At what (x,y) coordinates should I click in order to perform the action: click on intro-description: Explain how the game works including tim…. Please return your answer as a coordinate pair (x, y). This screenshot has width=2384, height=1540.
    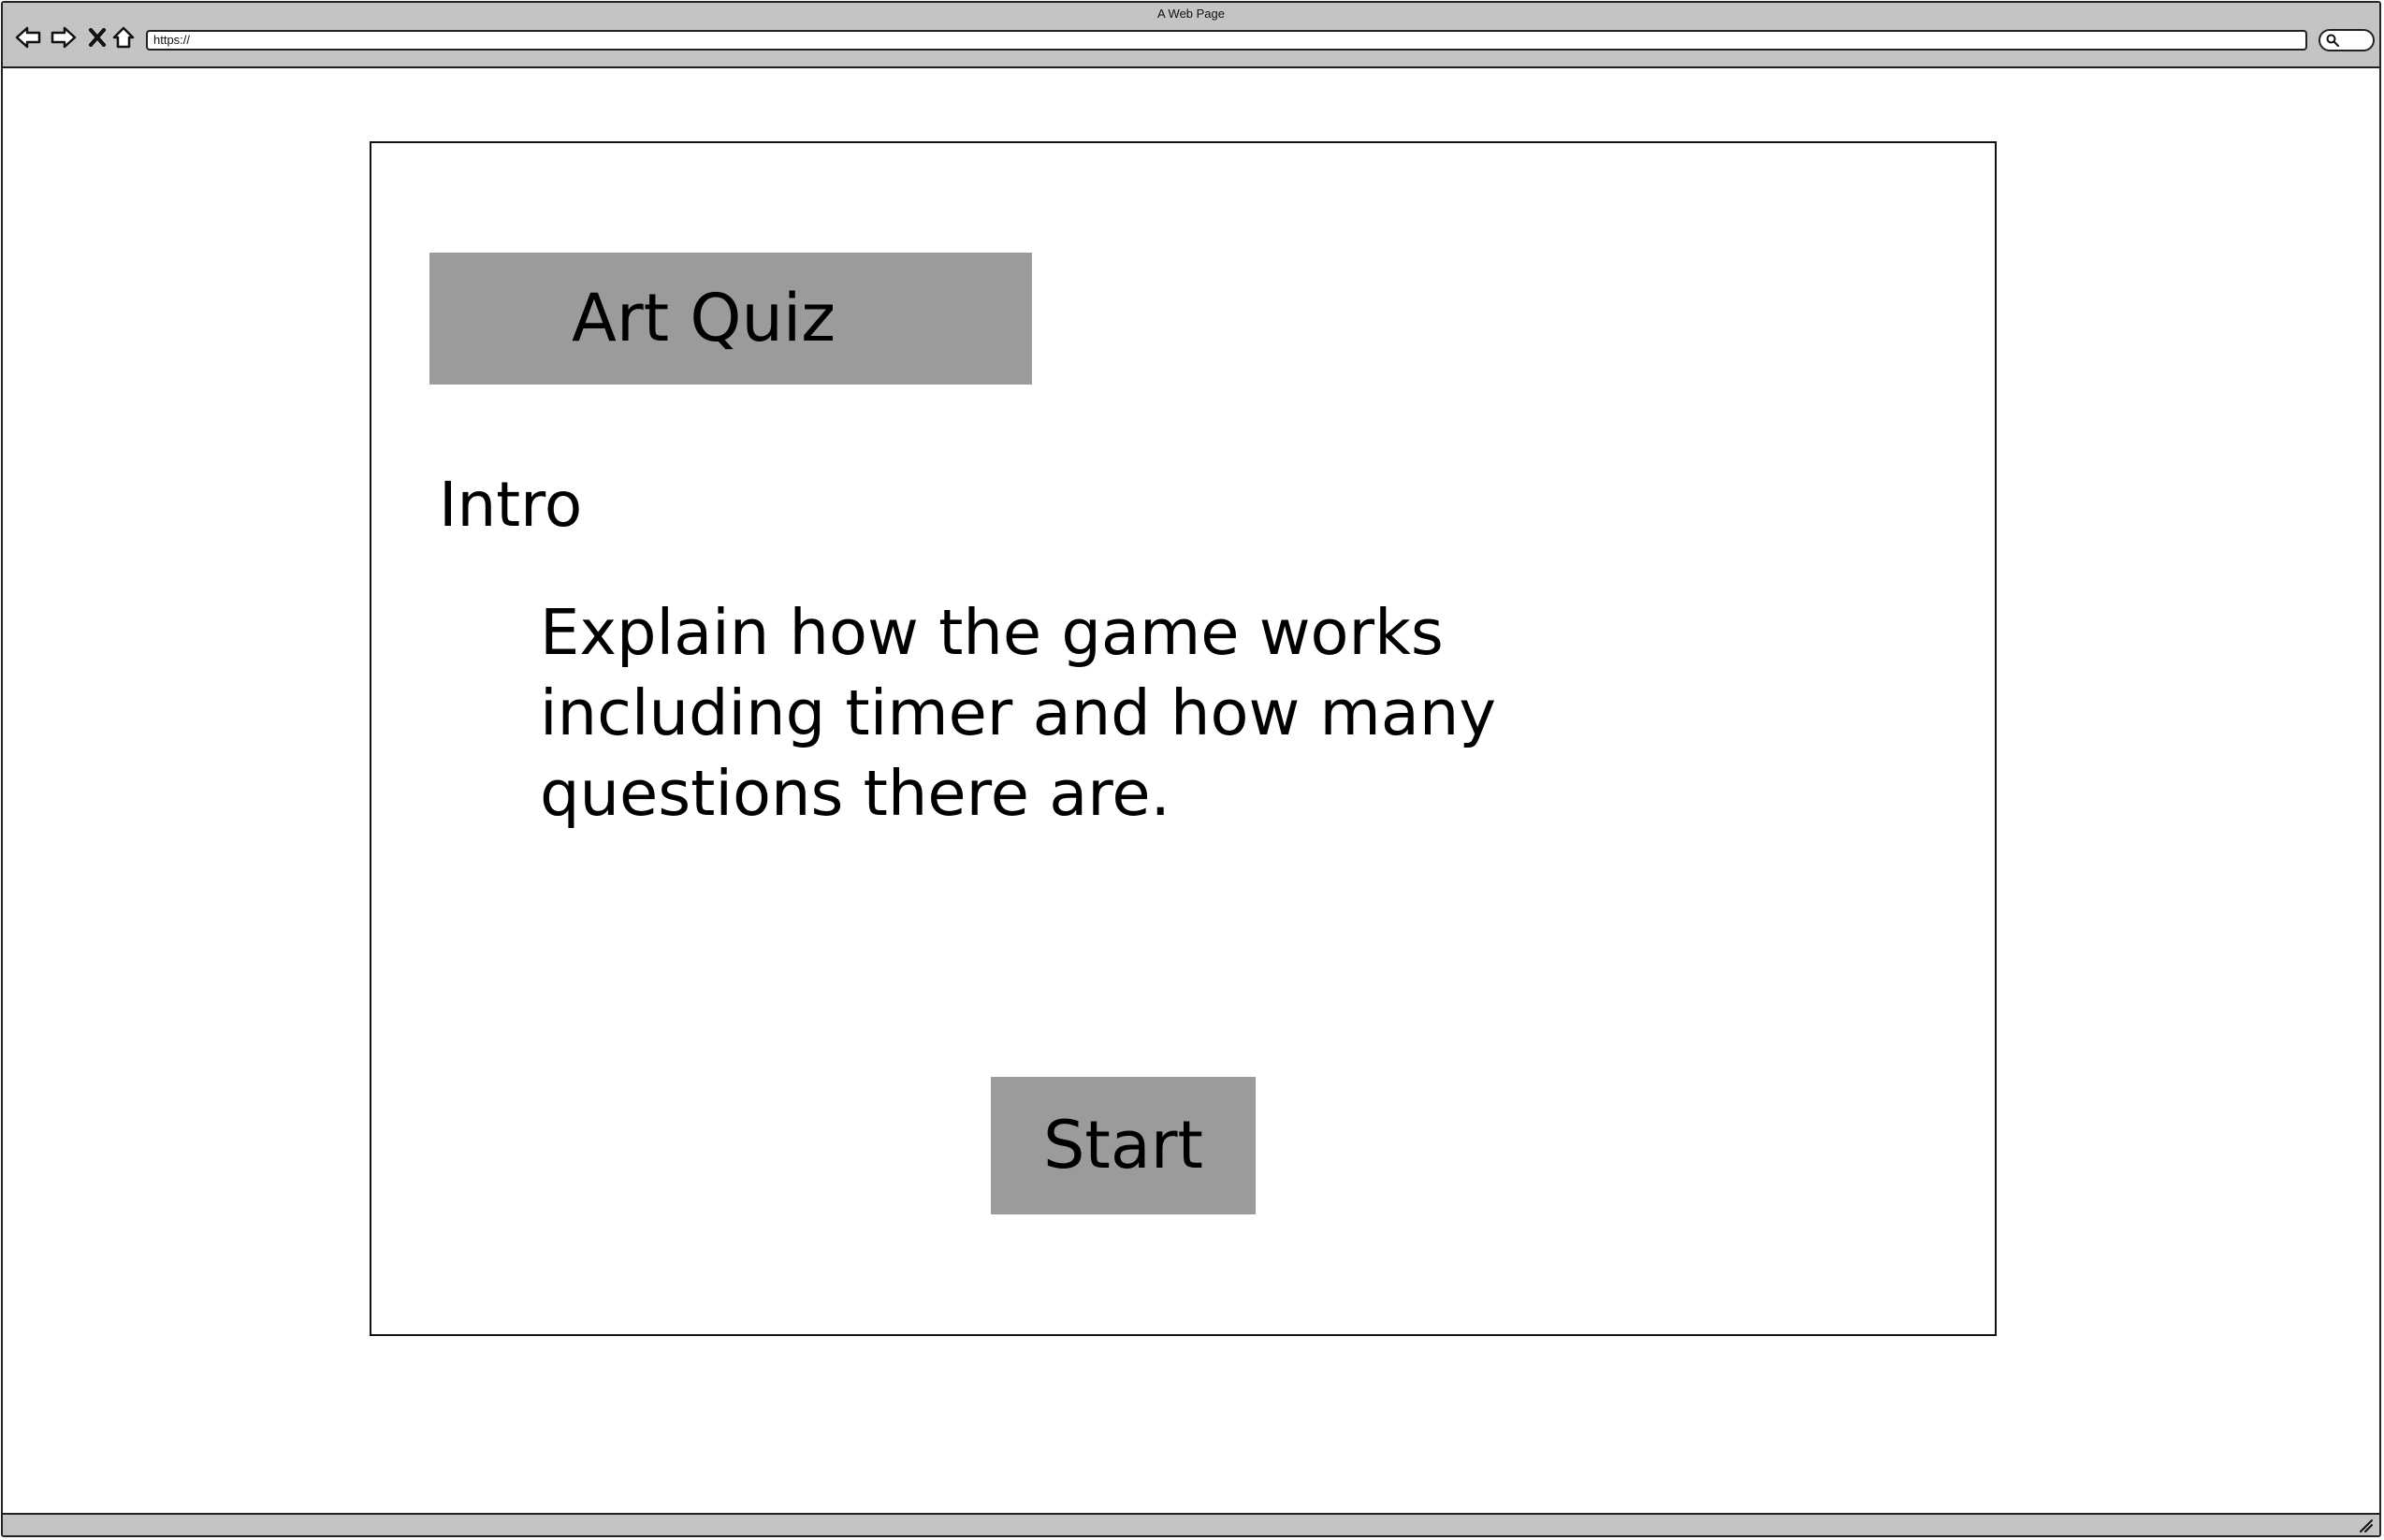
    Looking at the image, I should click on (1018, 713).